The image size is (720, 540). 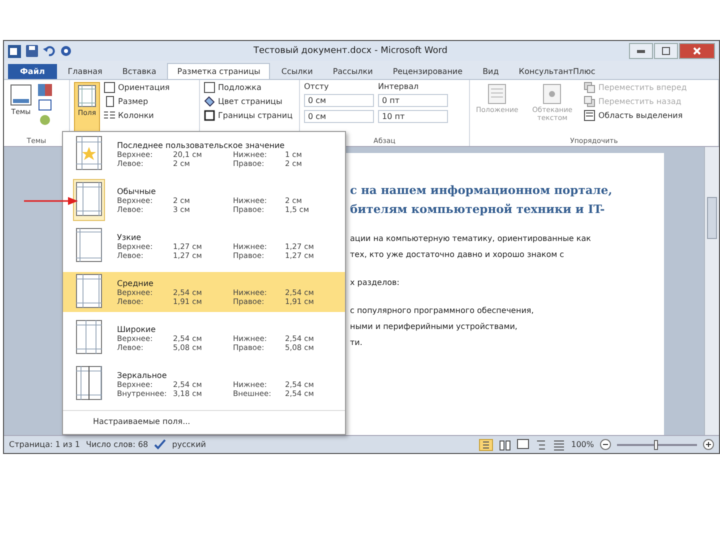 What do you see at coordinates (137, 101) in the screenshot?
I see `size-button: Размер` at bounding box center [137, 101].